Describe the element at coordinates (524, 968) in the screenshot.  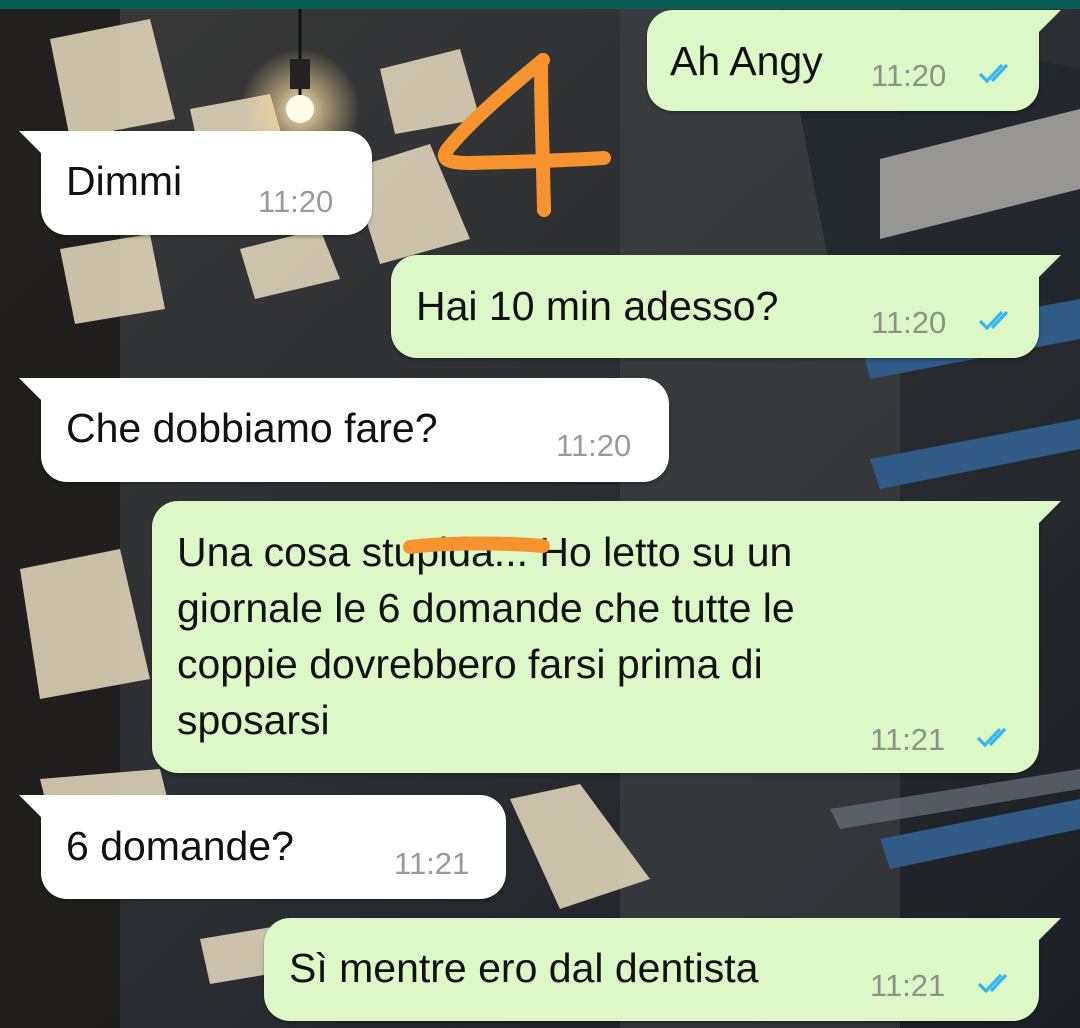
I see `message-text: Sì mentre ero dal dentista` at that location.